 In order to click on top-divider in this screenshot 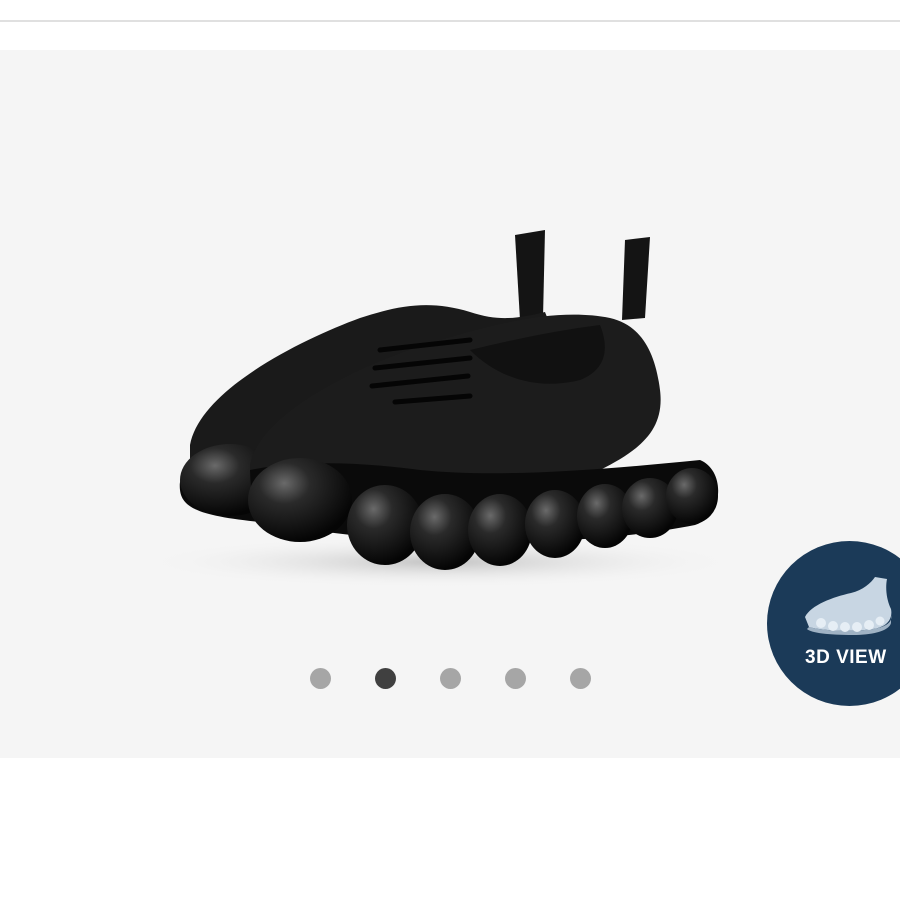, I will do `click(450, 21)`.